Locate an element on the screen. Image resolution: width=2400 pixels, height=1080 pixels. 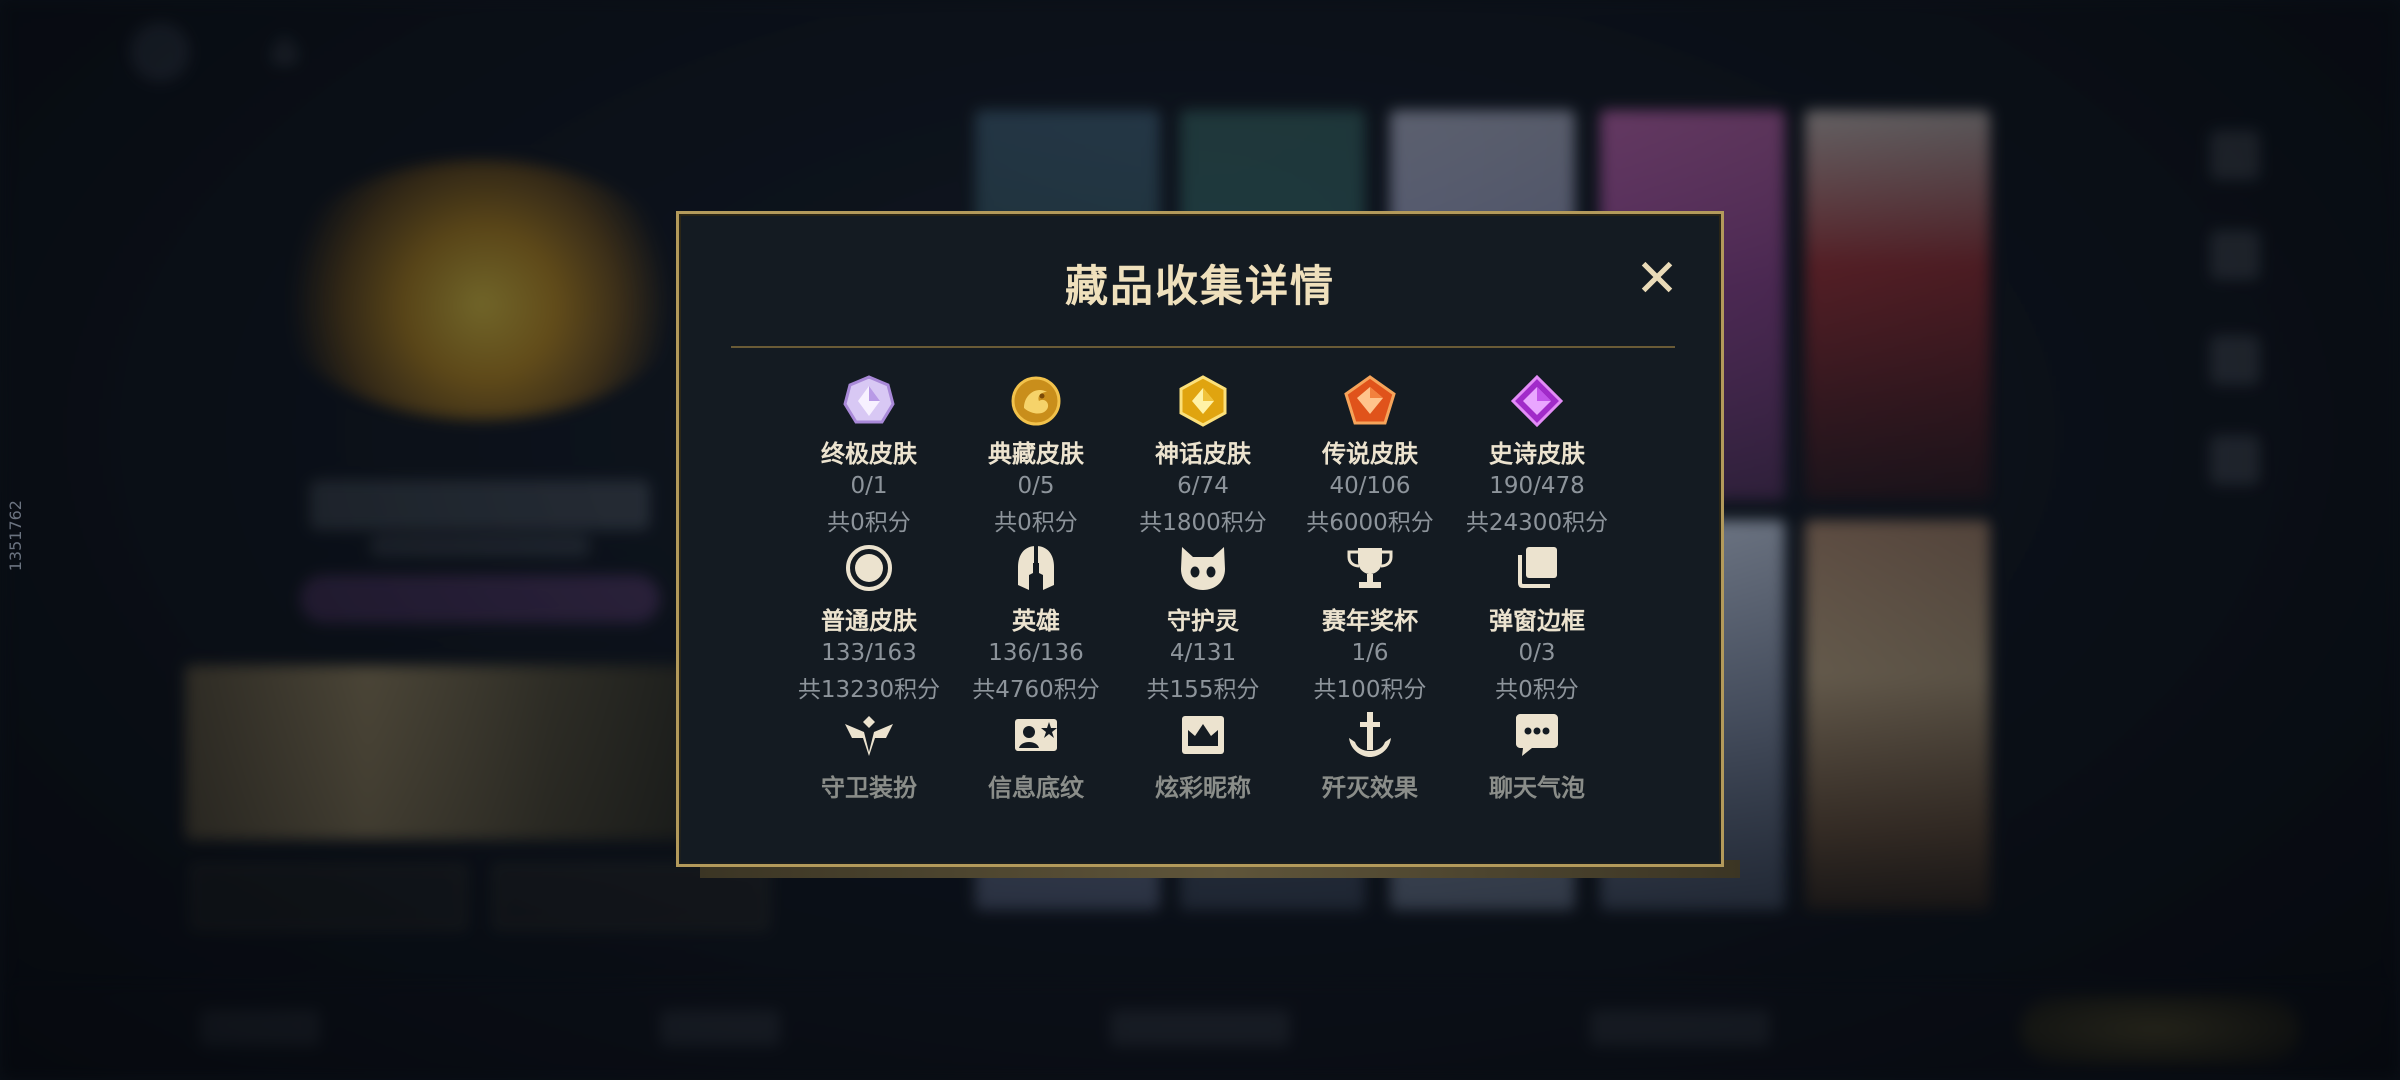
collection-item-popup-frame: 弹窗边框 0/3 共0积分 is located at coordinates (1537, 622).